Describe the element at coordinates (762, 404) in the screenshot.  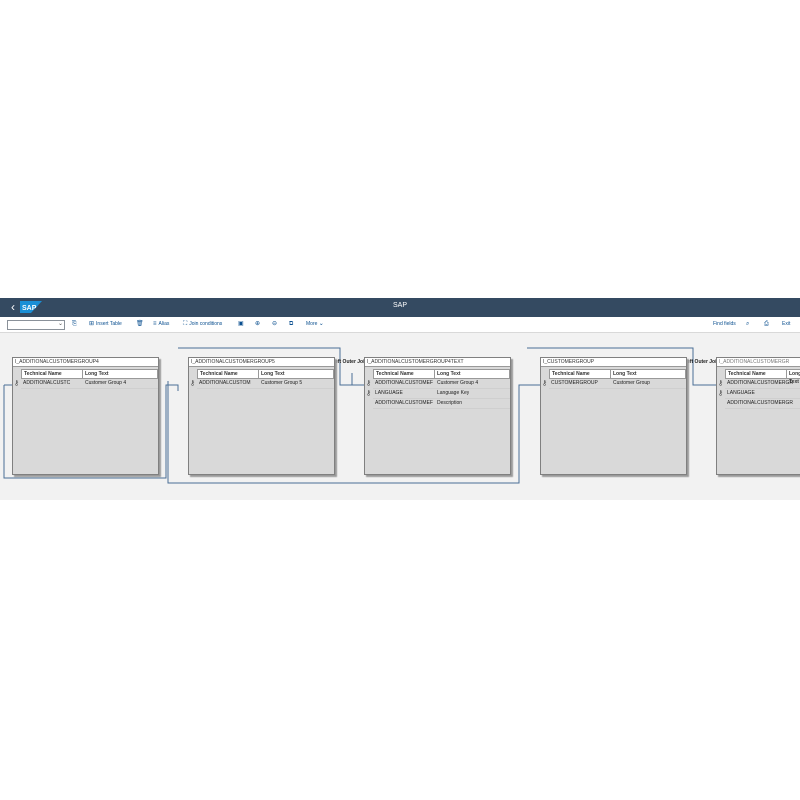
I see `table-row: ADDITIONALCUSTOMERGR` at that location.